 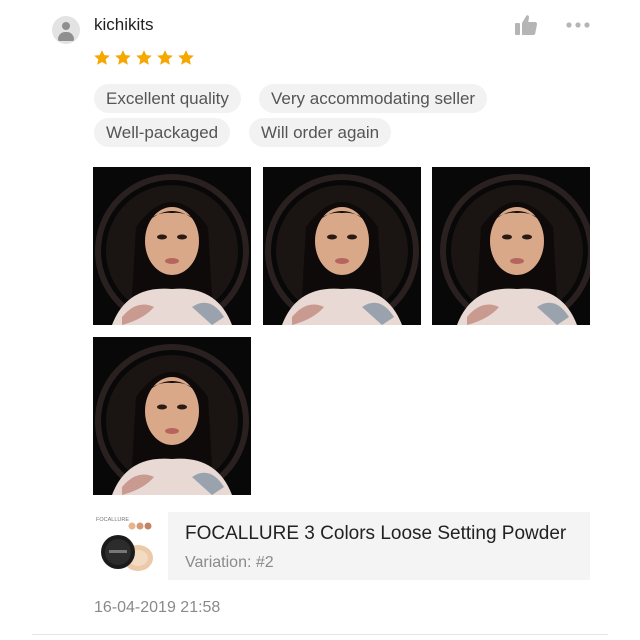 I want to click on star-rating, so click(x=144, y=58).